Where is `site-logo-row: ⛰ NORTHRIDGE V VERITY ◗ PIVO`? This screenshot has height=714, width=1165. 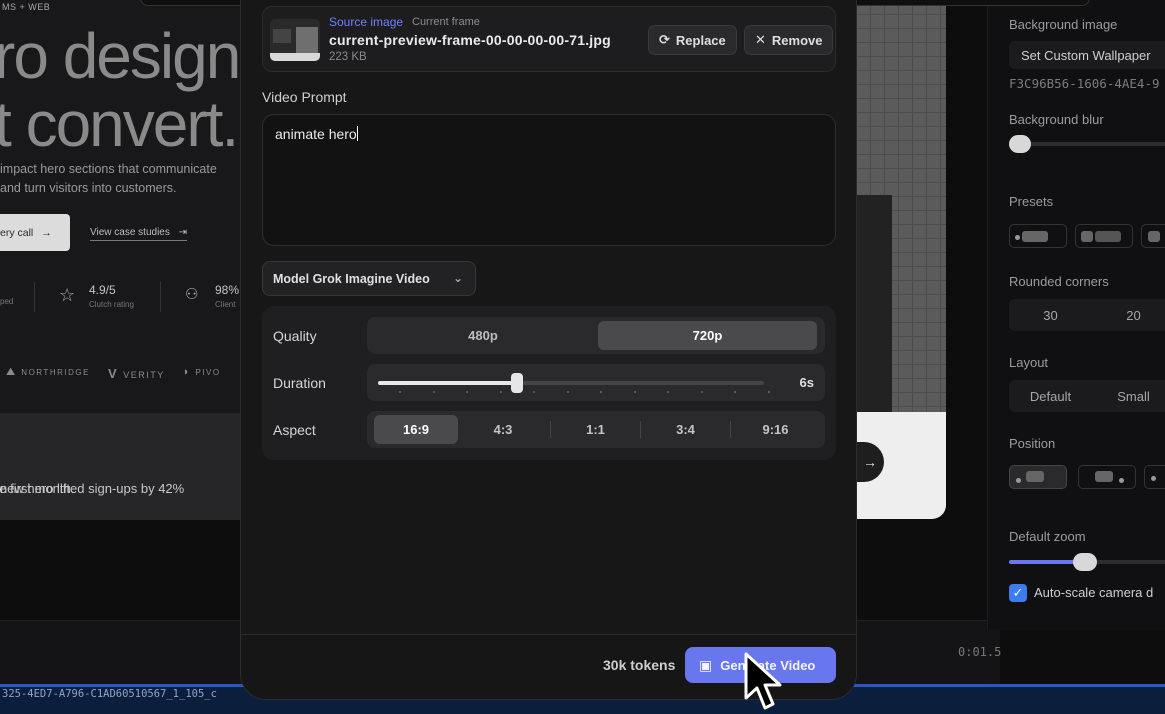 site-logo-row: ⛰ NORTHRIDGE V VERITY ◗ PIVO is located at coordinates (113, 373).